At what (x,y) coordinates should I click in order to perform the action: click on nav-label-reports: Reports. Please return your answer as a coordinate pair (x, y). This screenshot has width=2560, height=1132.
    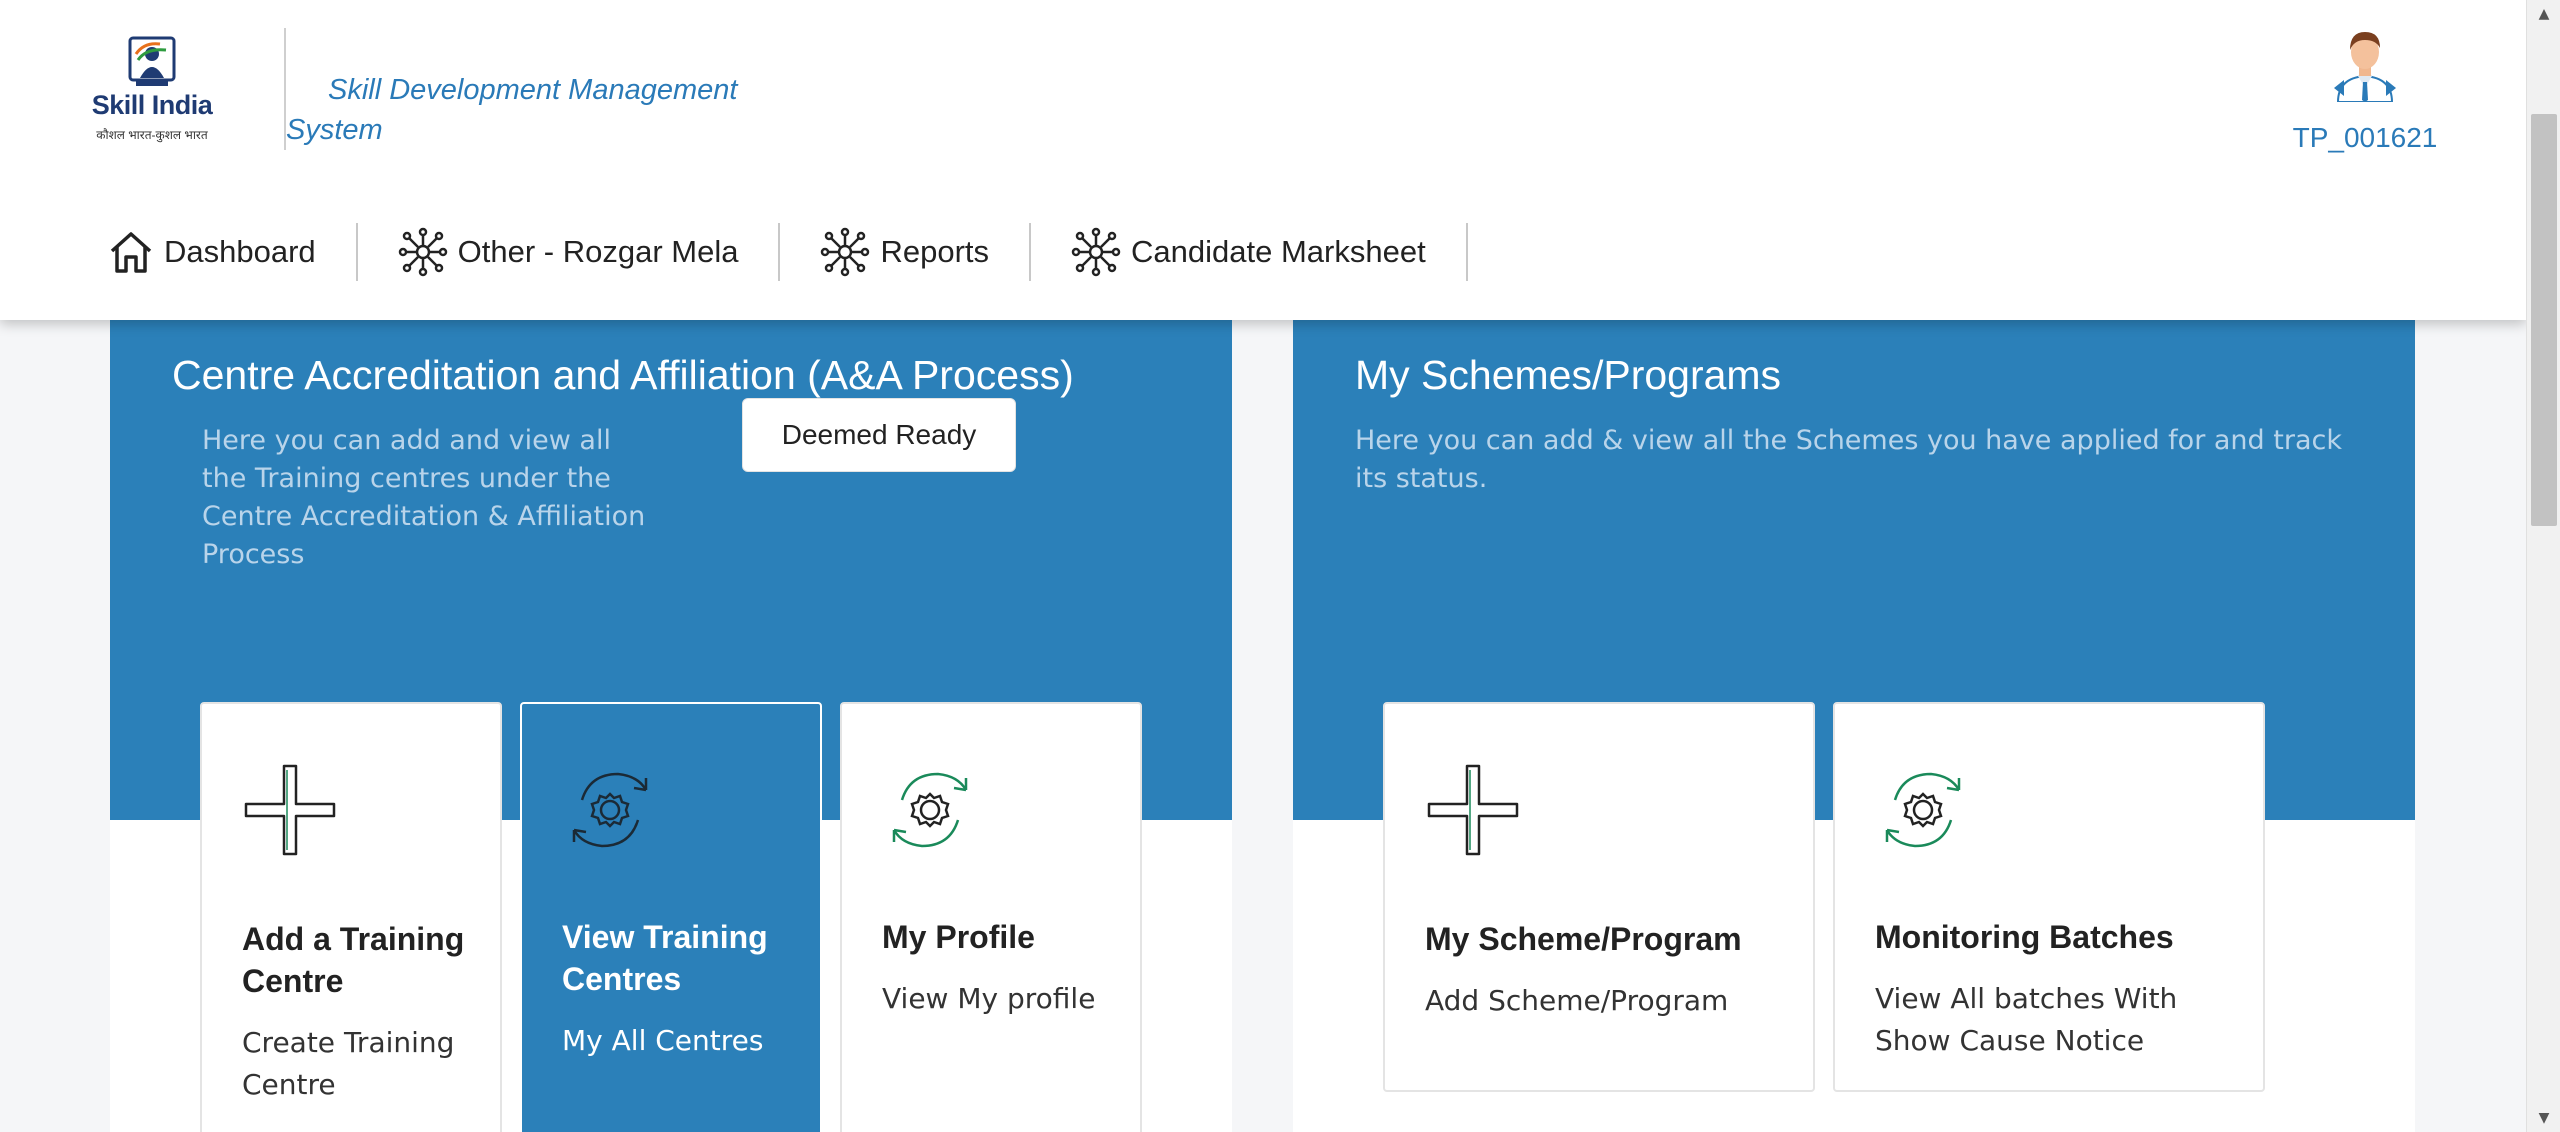
    Looking at the image, I should click on (935, 251).